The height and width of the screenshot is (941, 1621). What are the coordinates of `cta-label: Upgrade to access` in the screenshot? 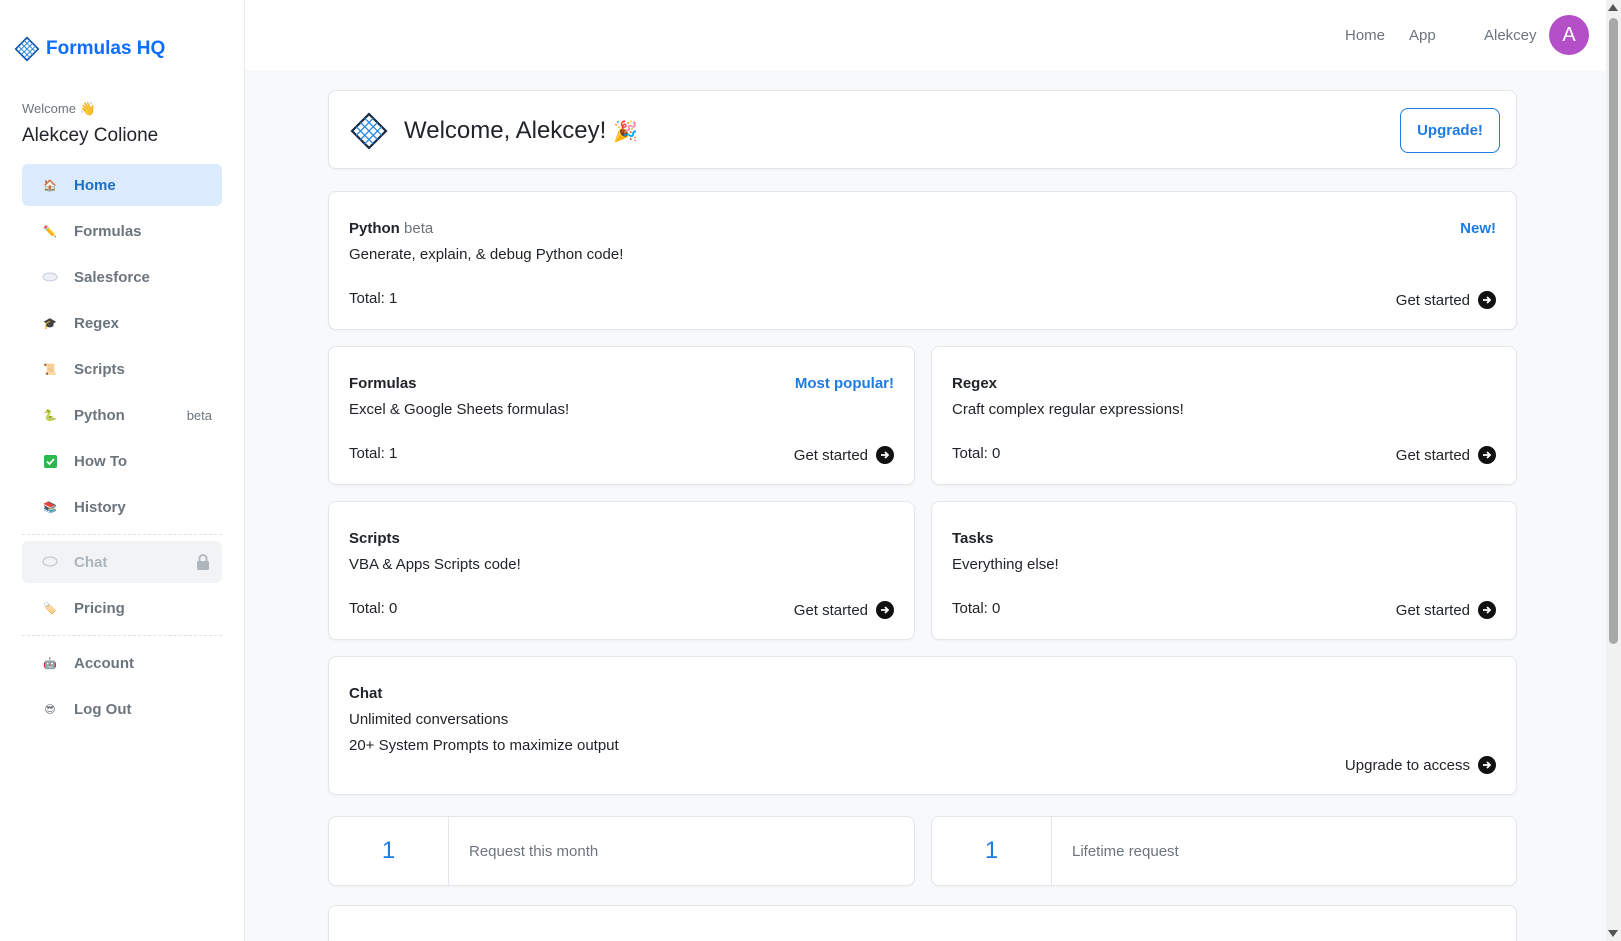 It's located at (1407, 765).